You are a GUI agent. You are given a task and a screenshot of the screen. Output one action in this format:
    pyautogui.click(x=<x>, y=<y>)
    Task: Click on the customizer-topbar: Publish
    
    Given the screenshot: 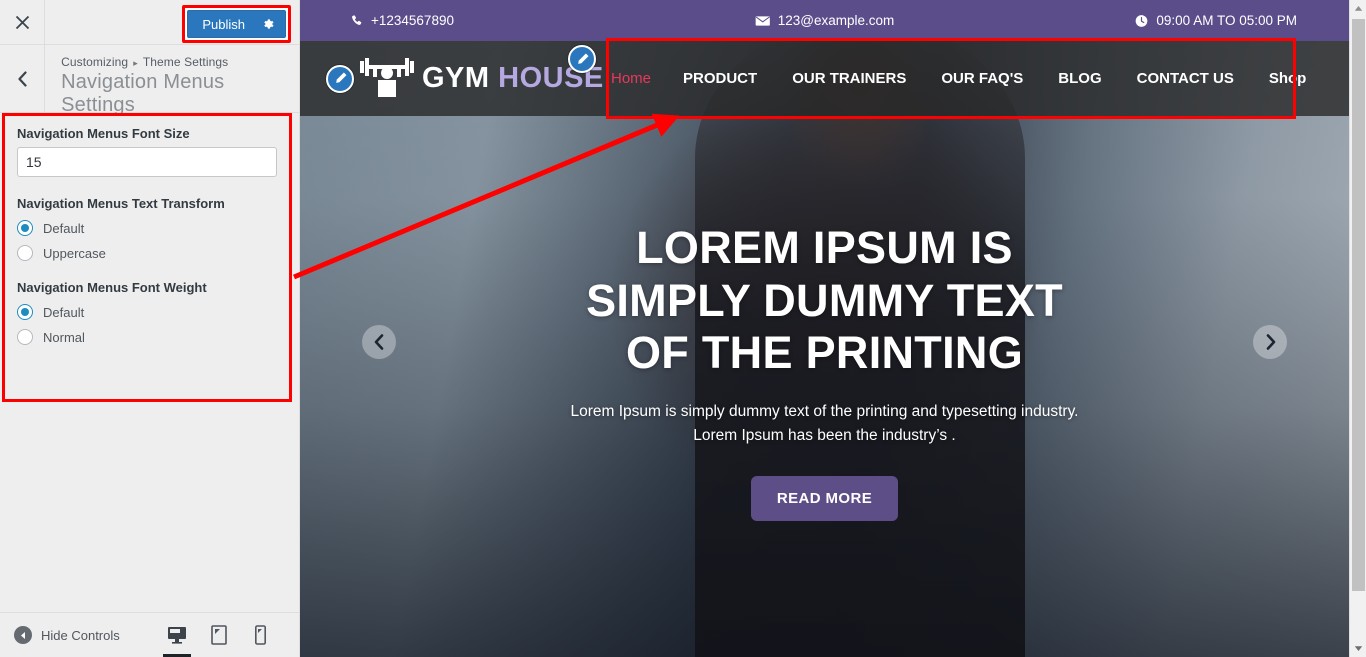 What is the action you would take?
    pyautogui.click(x=149, y=22)
    